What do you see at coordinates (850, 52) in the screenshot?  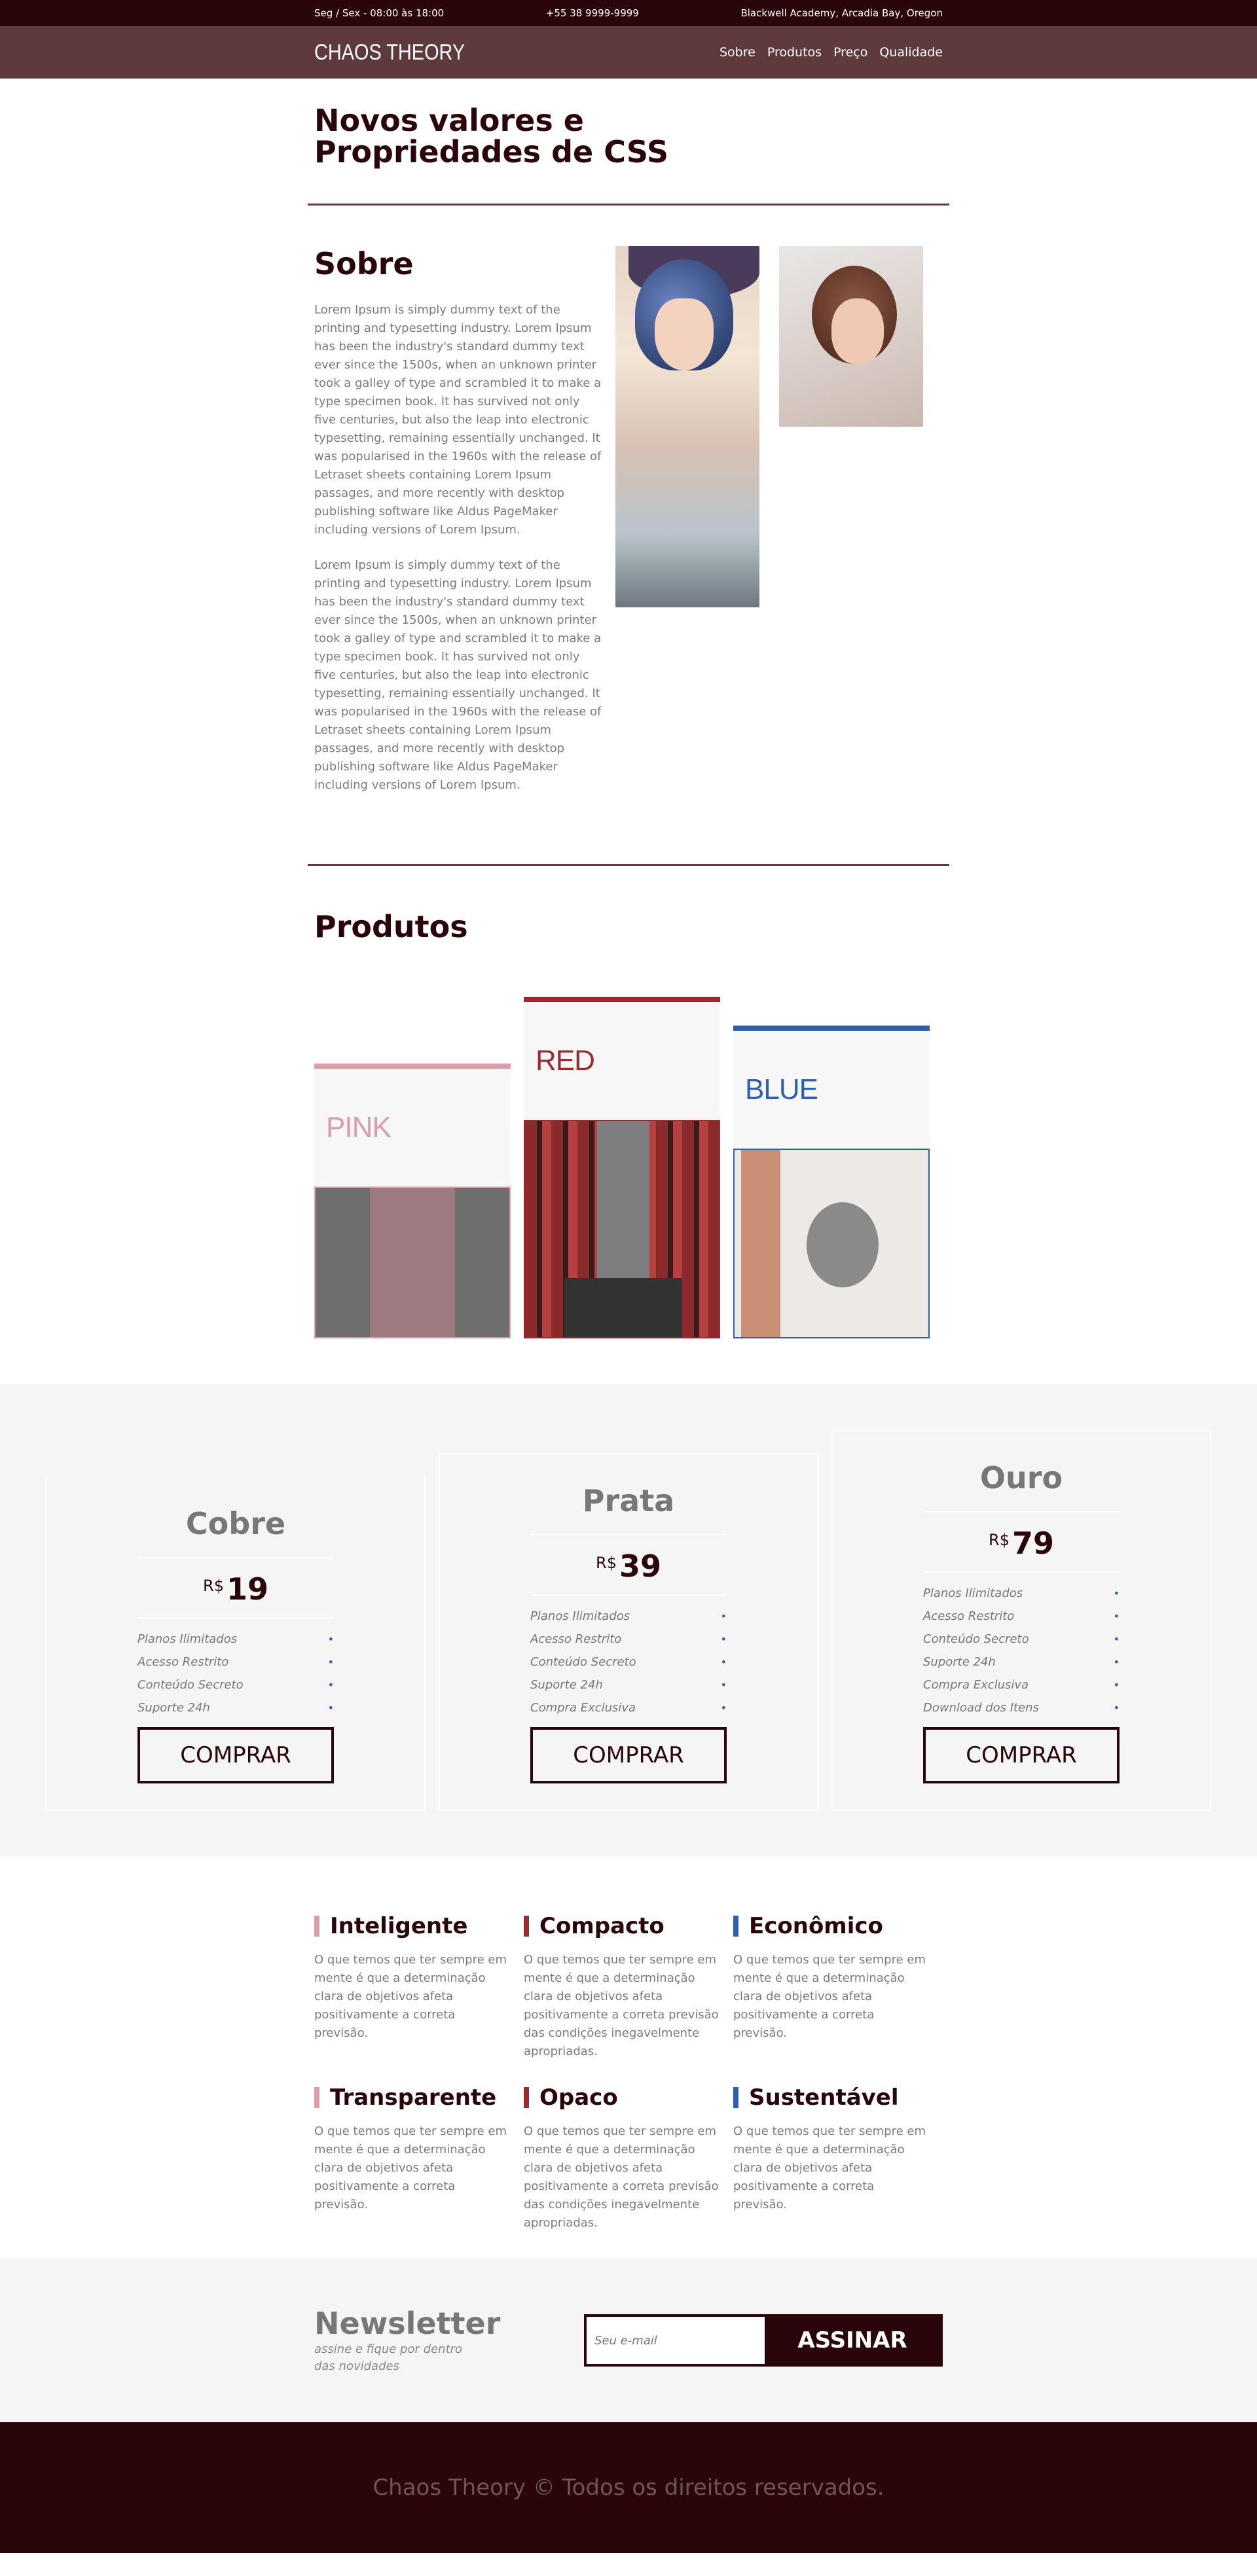 I see `nav-link-preco: Preço` at bounding box center [850, 52].